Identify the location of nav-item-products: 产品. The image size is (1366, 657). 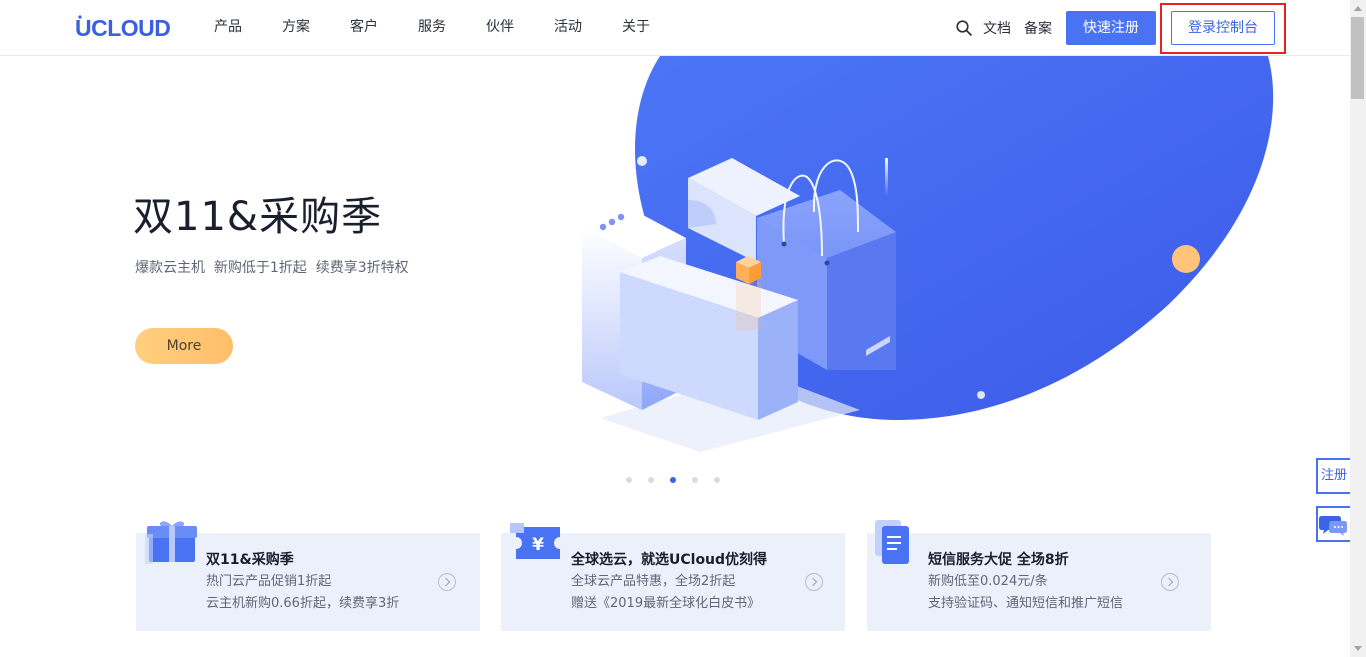
(228, 27).